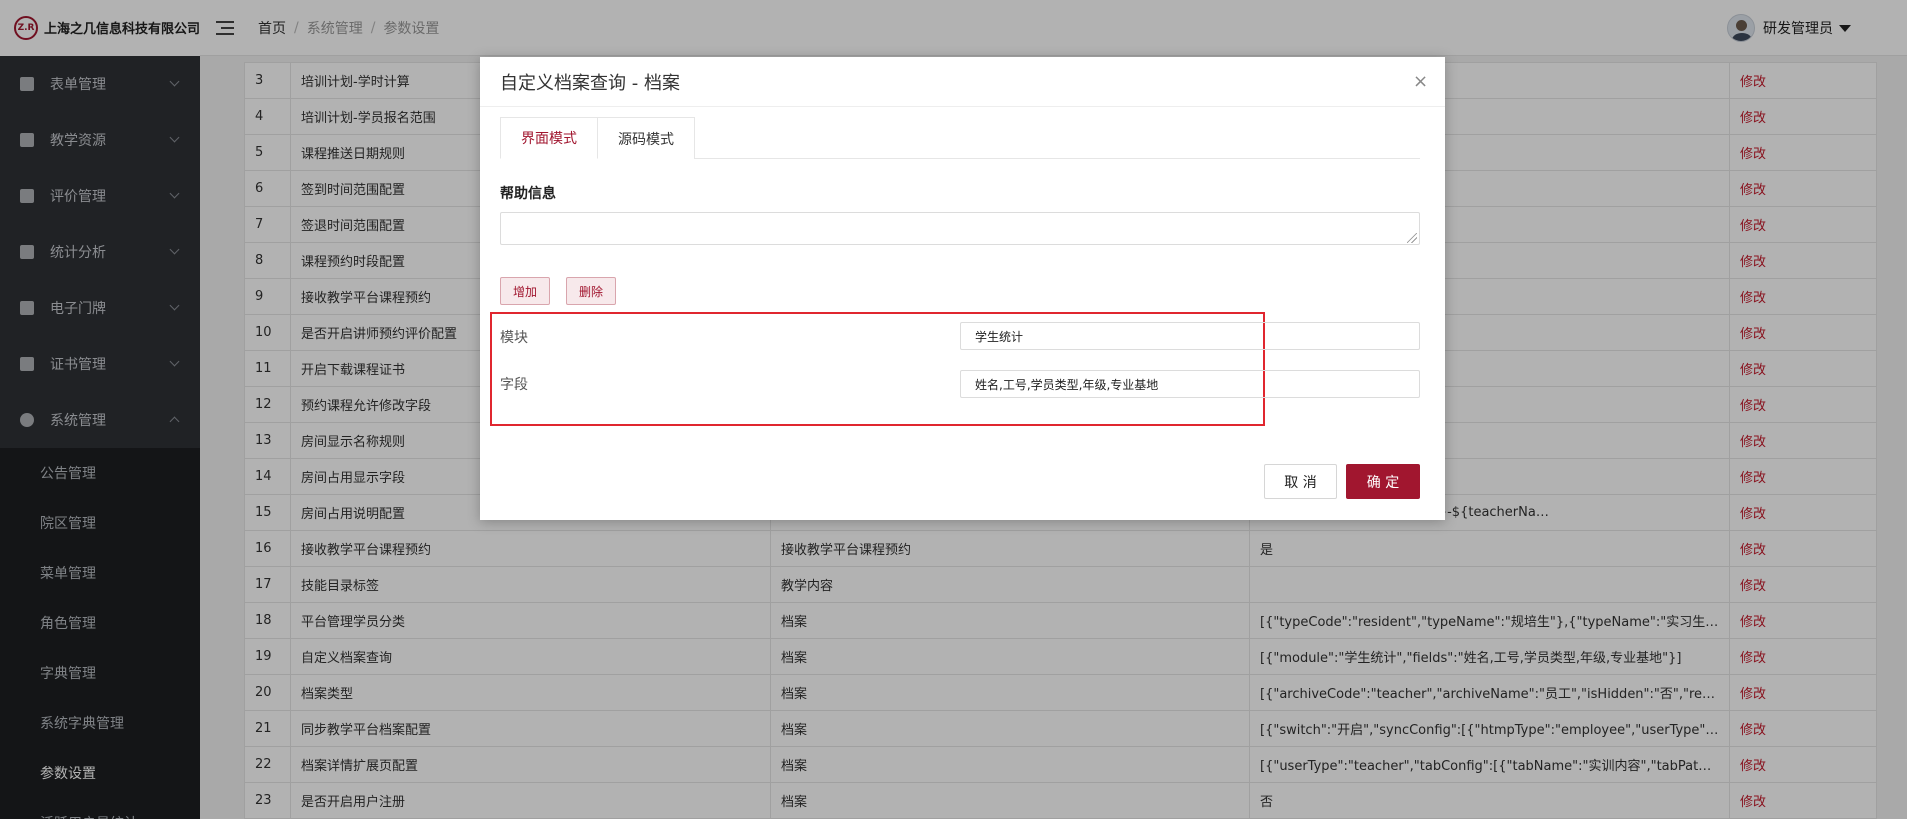 The width and height of the screenshot is (1907, 819). Describe the element at coordinates (1190, 336) in the screenshot. I see `module-input: 学生统计` at that location.